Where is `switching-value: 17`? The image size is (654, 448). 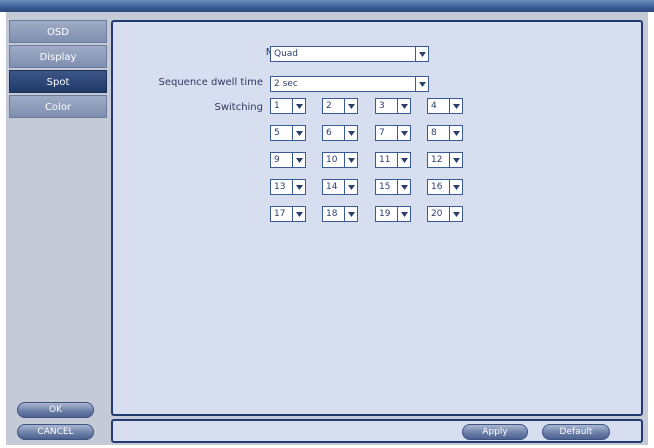
switching-value: 17 is located at coordinates (280, 214).